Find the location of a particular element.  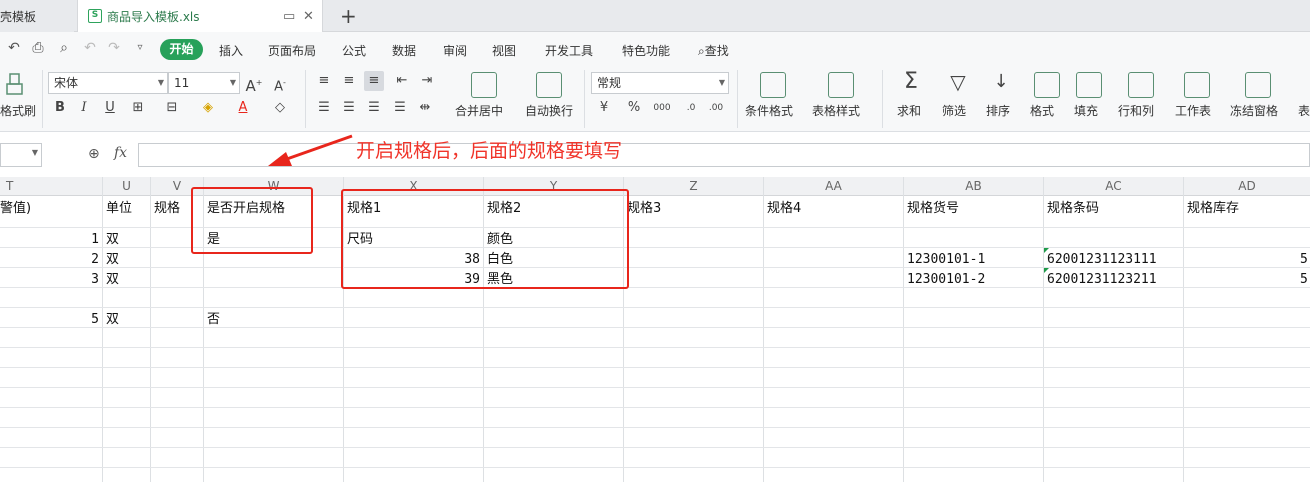

sum-icon: Σ is located at coordinates (911, 84).